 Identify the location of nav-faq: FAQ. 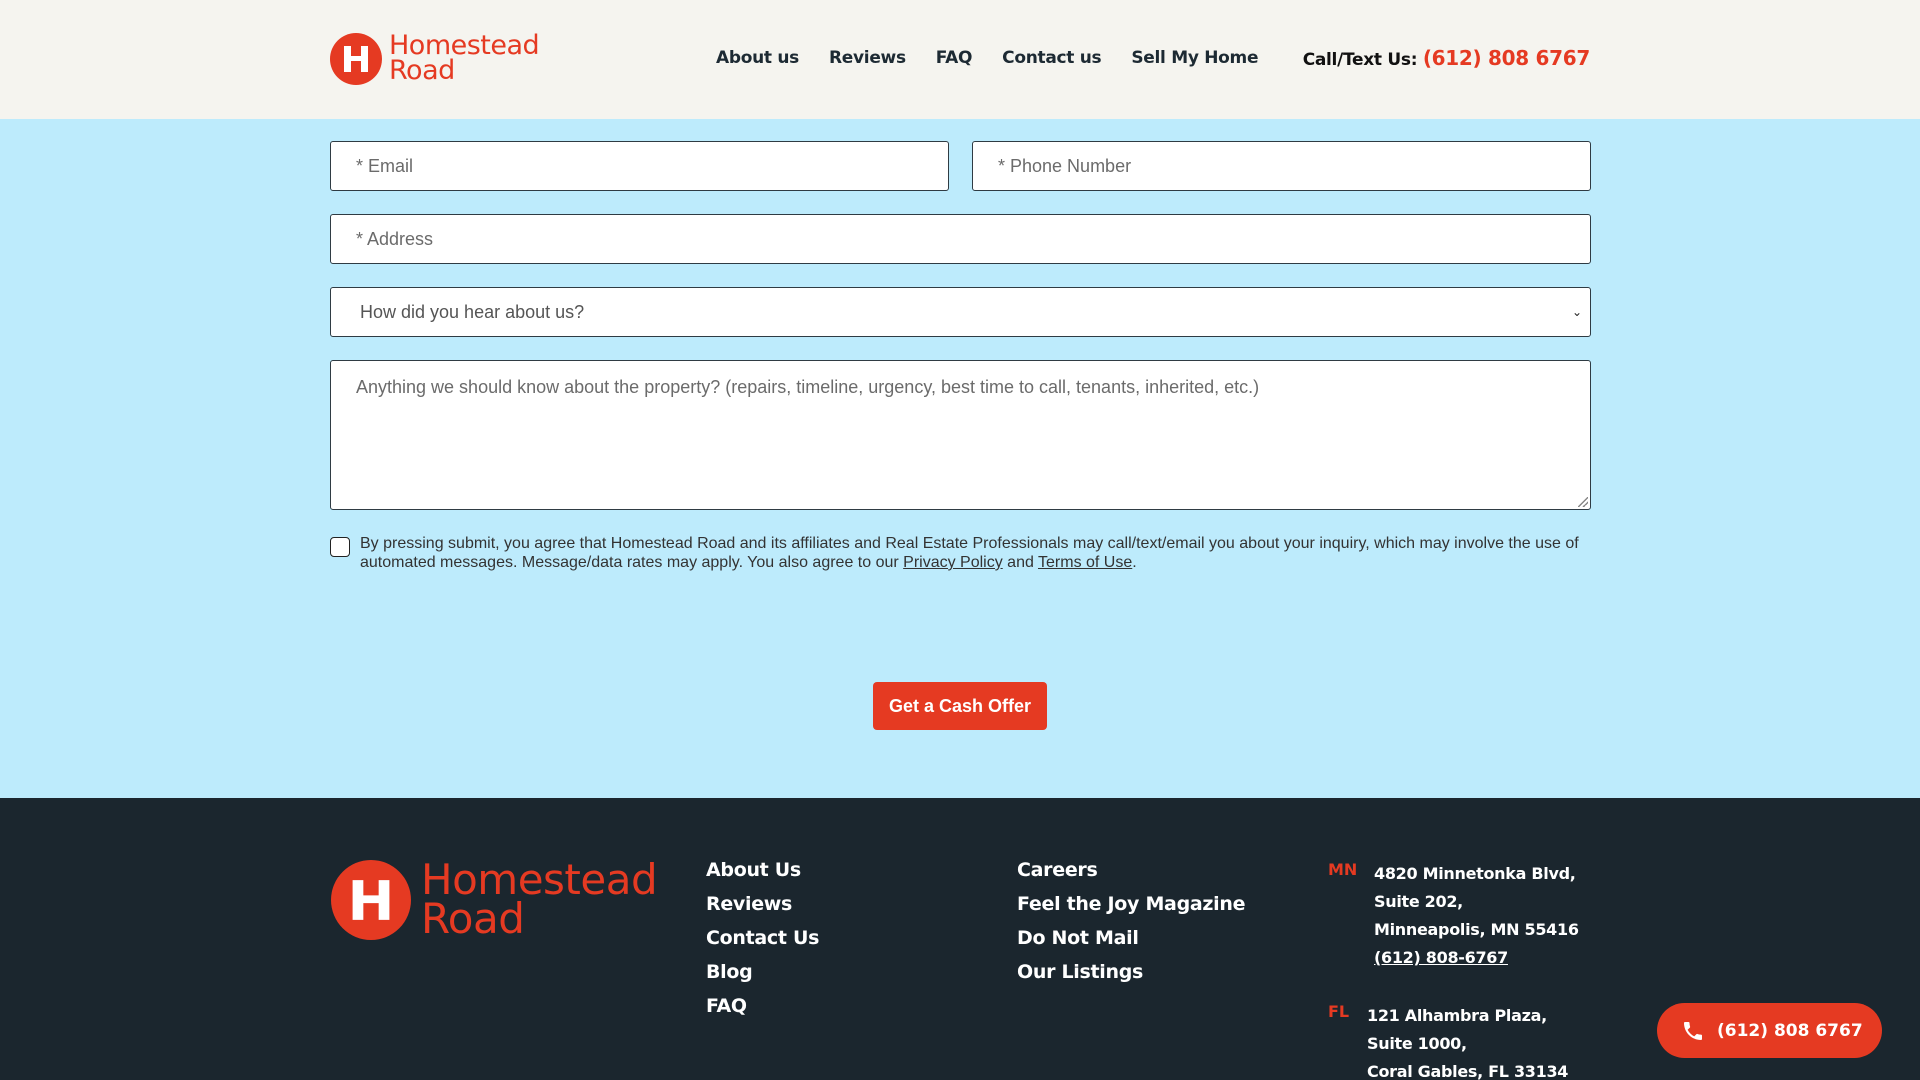
(954, 58).